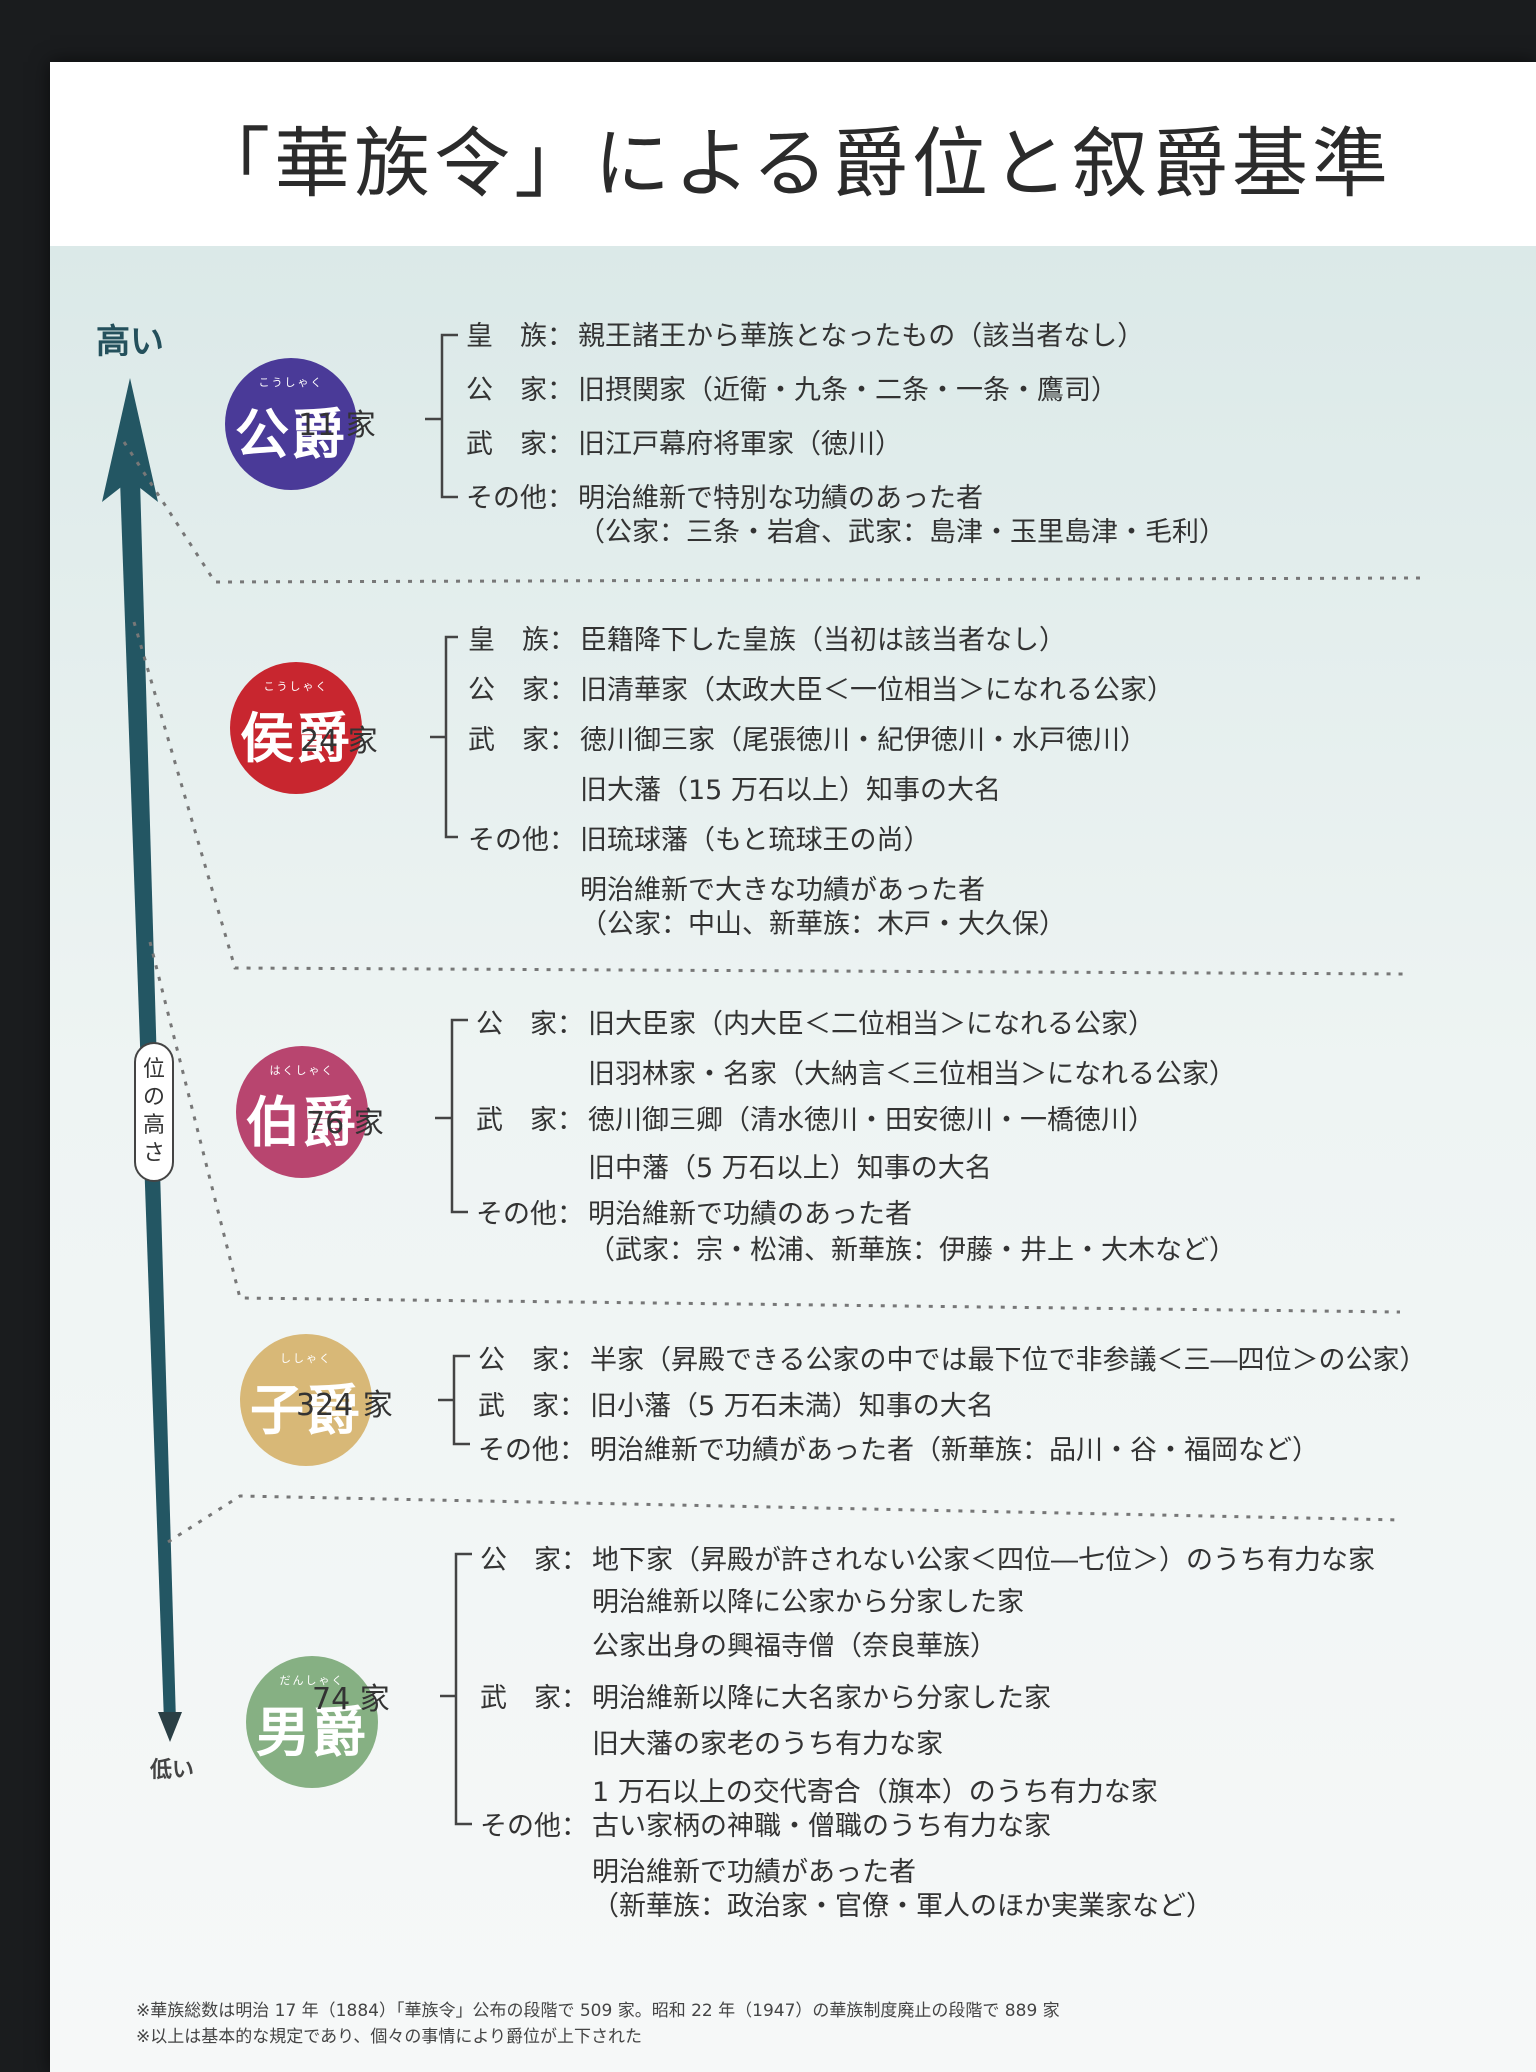 The width and height of the screenshot is (1536, 2072). Describe the element at coordinates (792, 1406) in the screenshot. I see `criteria-text: 旧小藩（5 万石未満）知事の大名` at that location.